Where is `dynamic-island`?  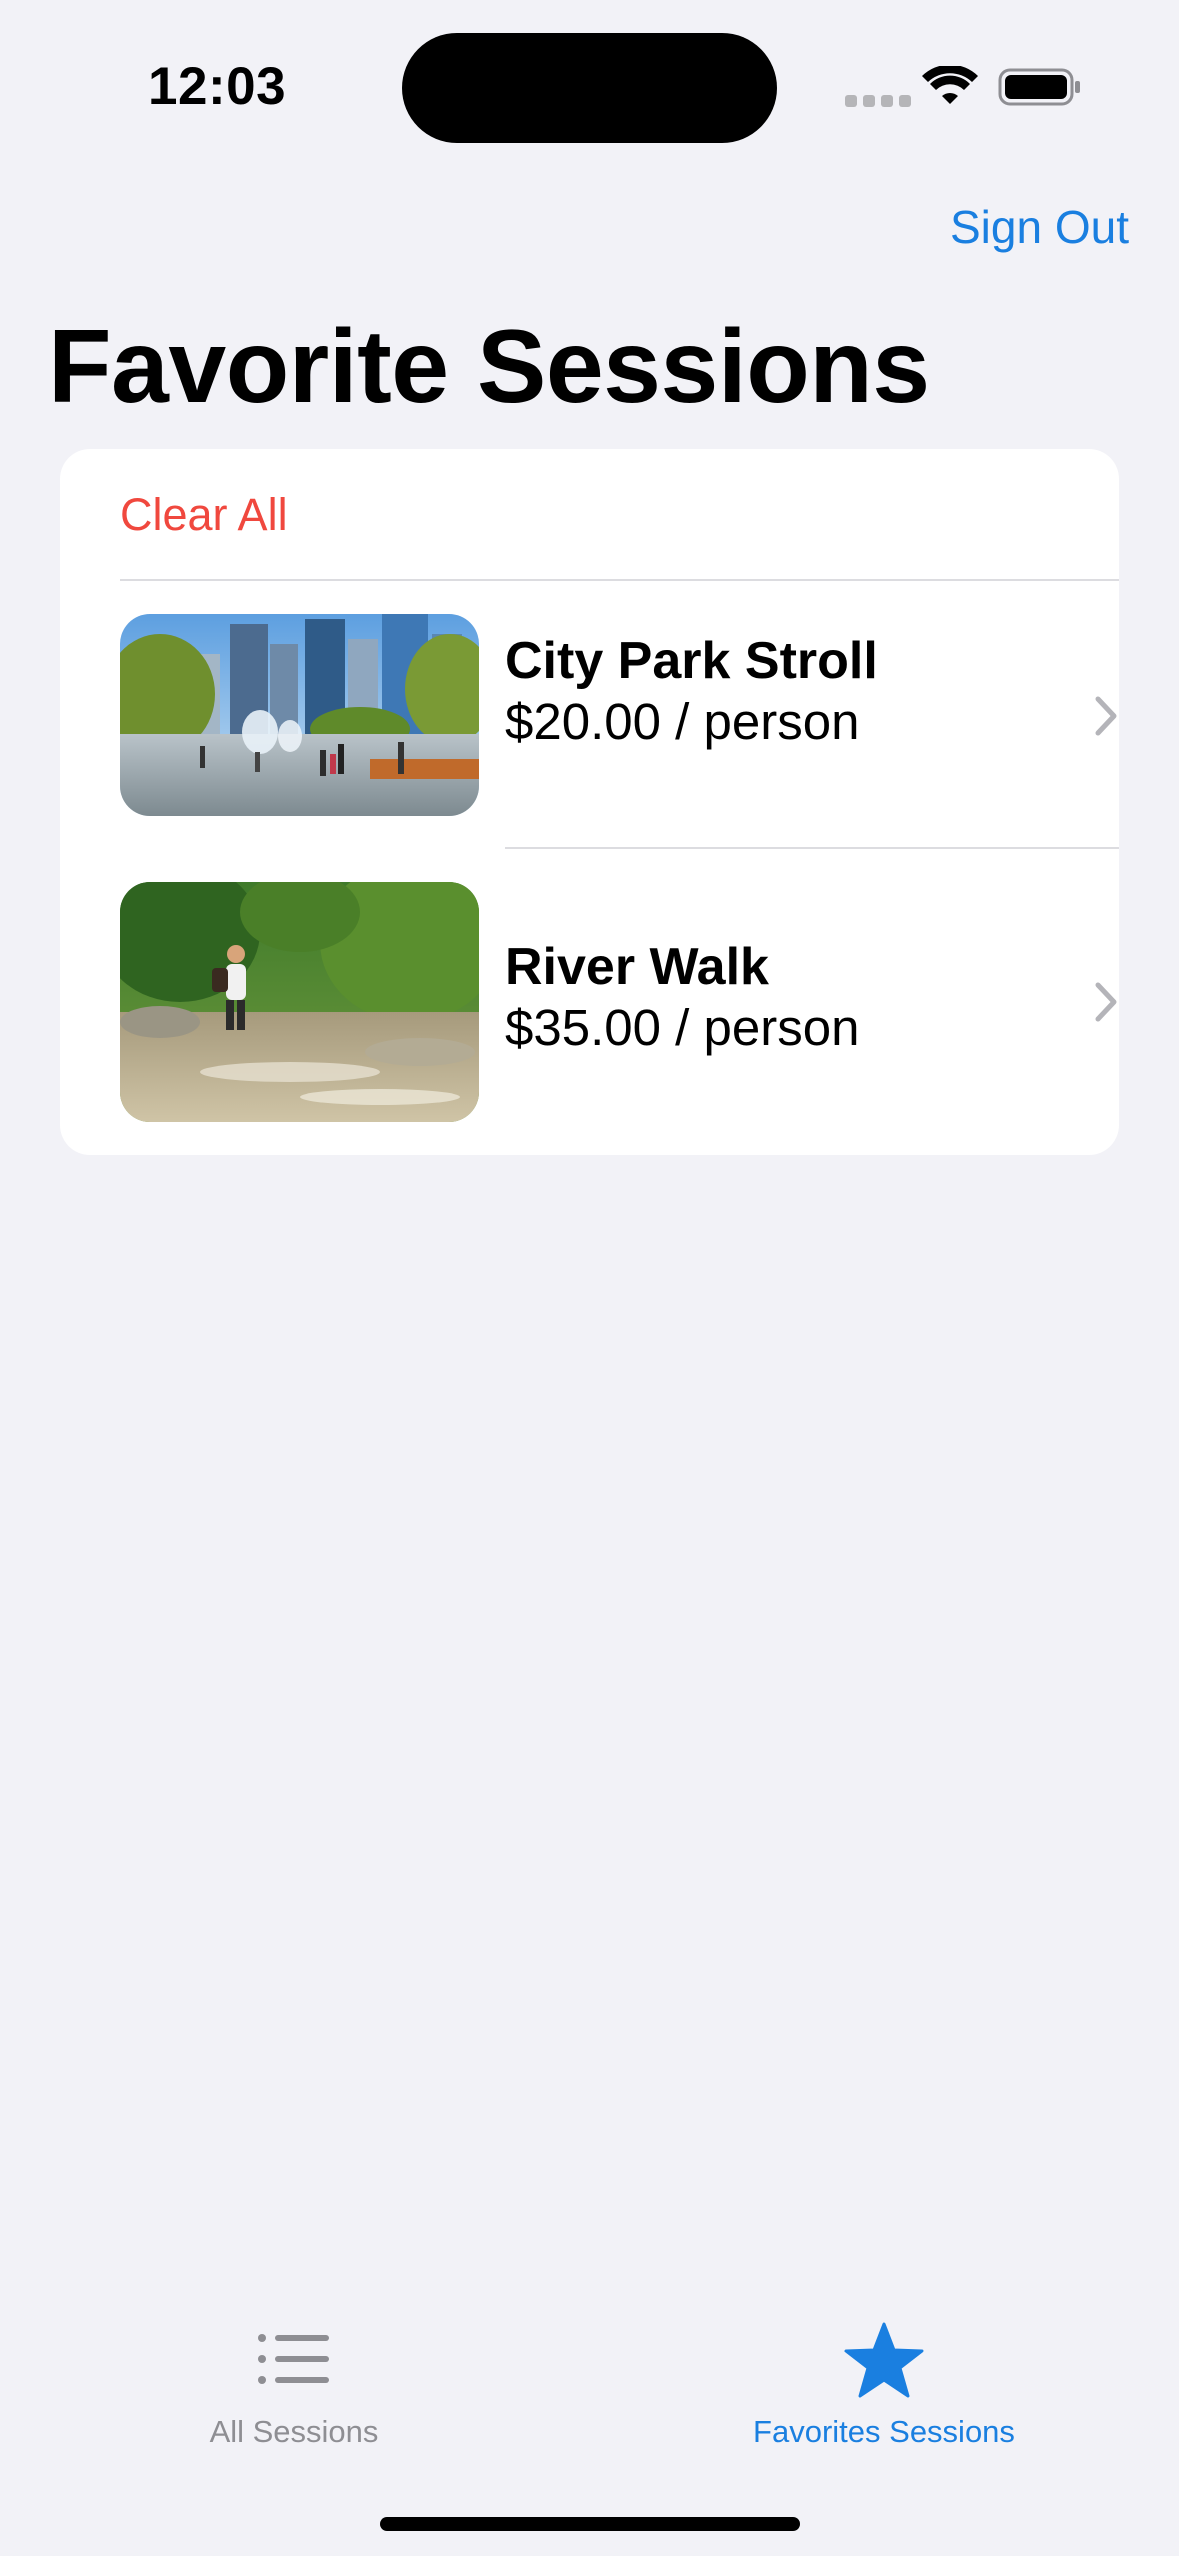
dynamic-island is located at coordinates (589, 88).